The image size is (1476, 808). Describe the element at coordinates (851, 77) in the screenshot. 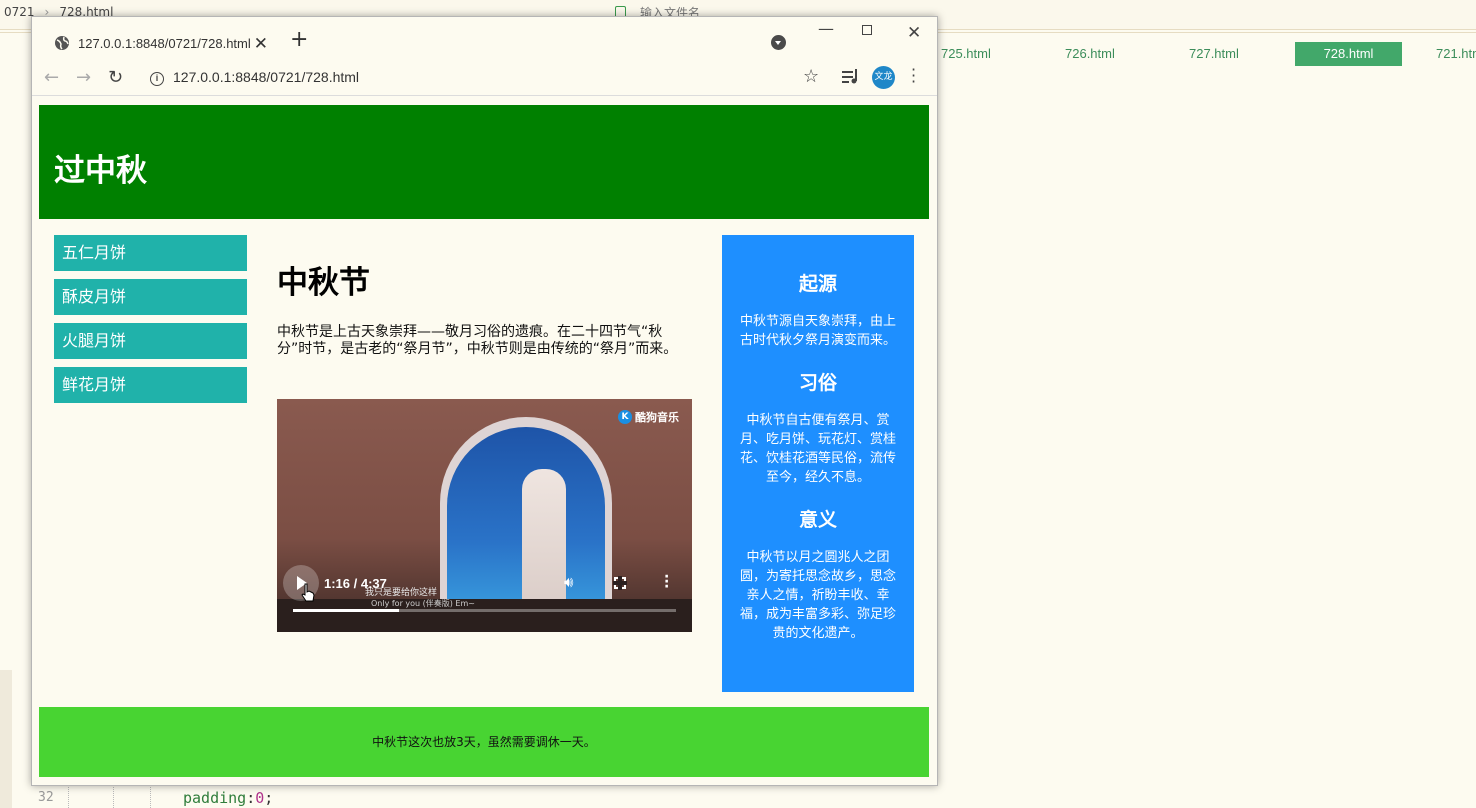

I see `media-icon` at that location.